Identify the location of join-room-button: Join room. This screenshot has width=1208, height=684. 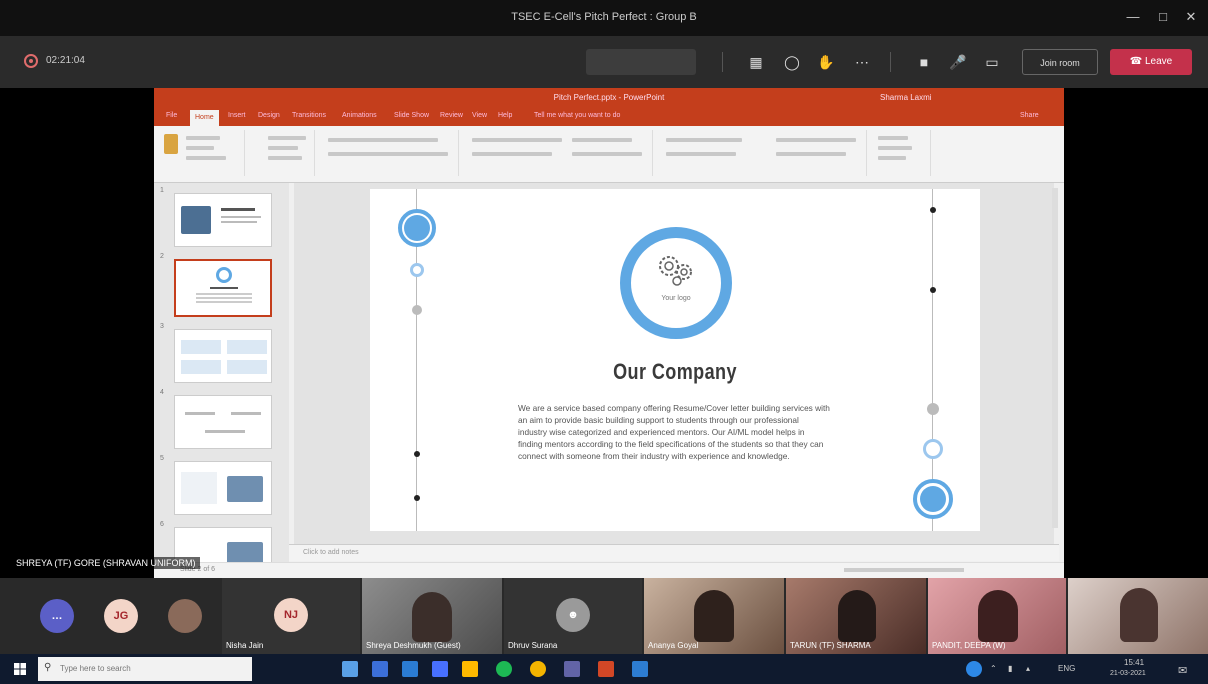
(1060, 62).